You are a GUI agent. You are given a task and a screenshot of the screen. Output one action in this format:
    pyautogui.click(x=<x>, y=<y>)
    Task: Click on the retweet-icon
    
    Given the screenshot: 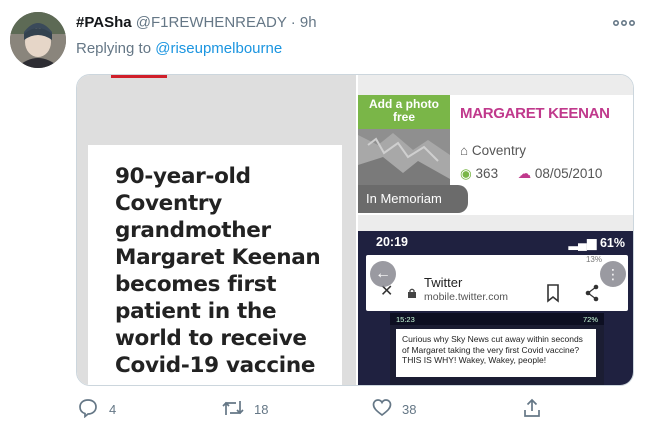 What is the action you would take?
    pyautogui.click(x=233, y=408)
    